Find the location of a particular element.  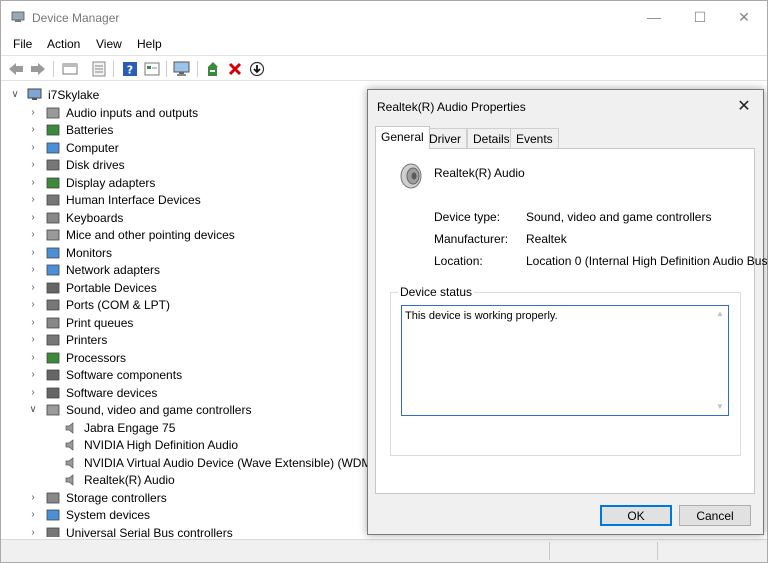

tree-category-item: › Ports (COM & LPT) is located at coordinates (98, 304).